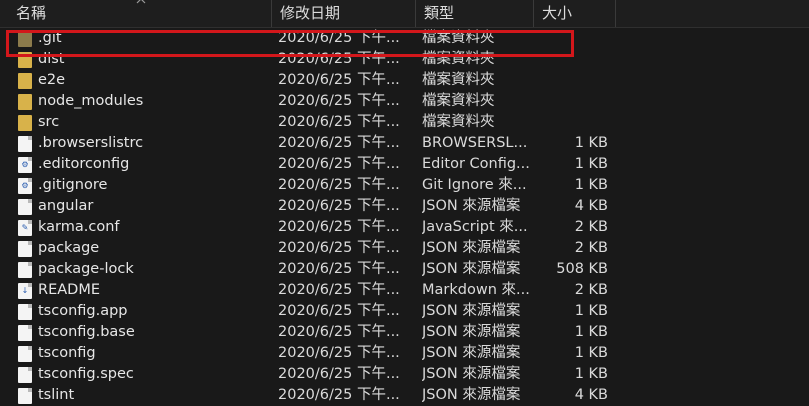  Describe the element at coordinates (404, 80) in the screenshot. I see `file-row: e2e 2020/6/25 下午... 檔案資料夾` at that location.